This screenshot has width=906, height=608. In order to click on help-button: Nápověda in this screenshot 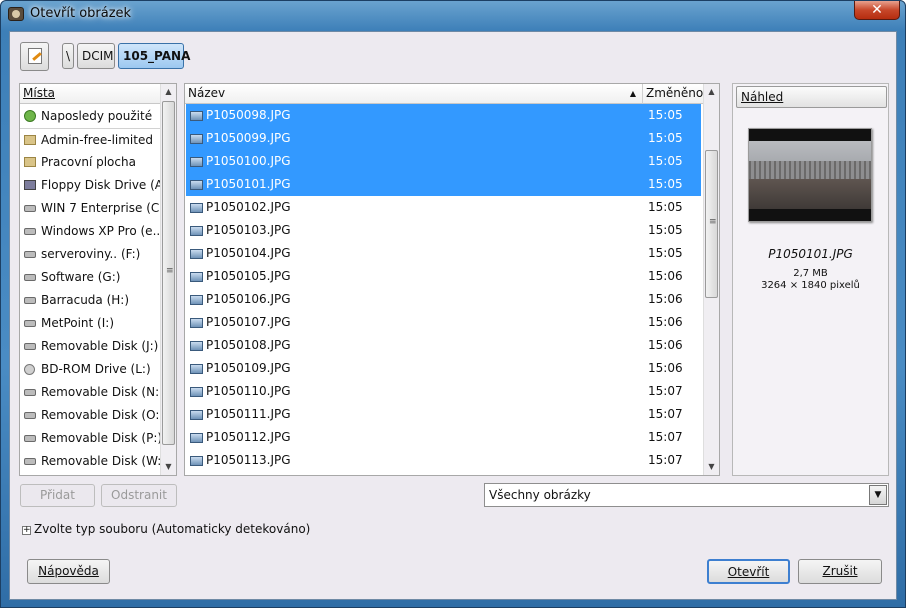, I will do `click(68, 571)`.